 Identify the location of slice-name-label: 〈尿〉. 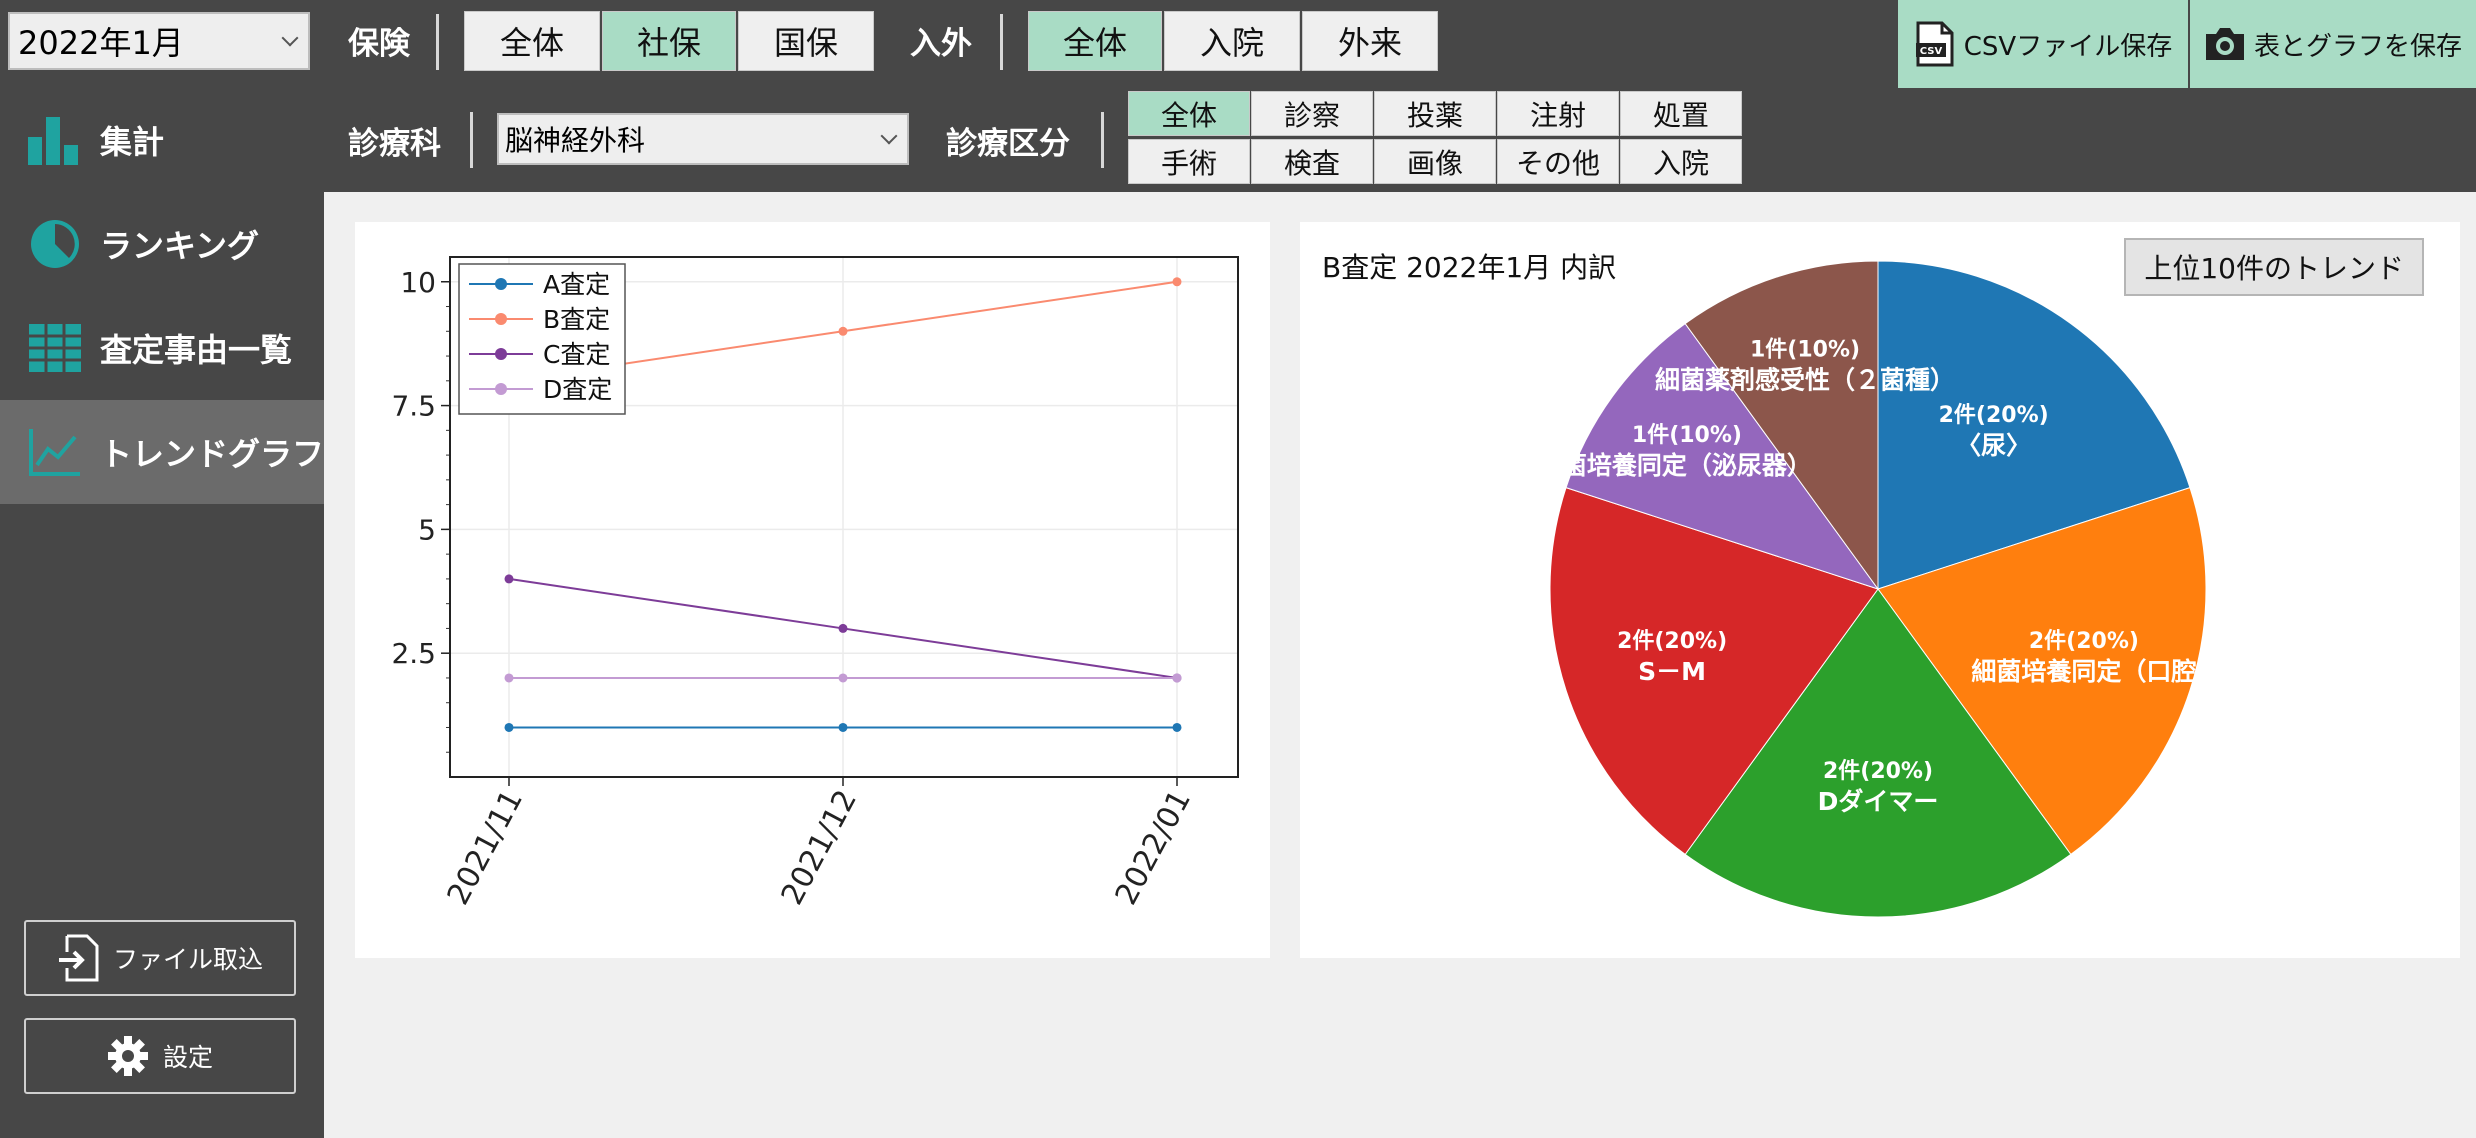
(1993, 445).